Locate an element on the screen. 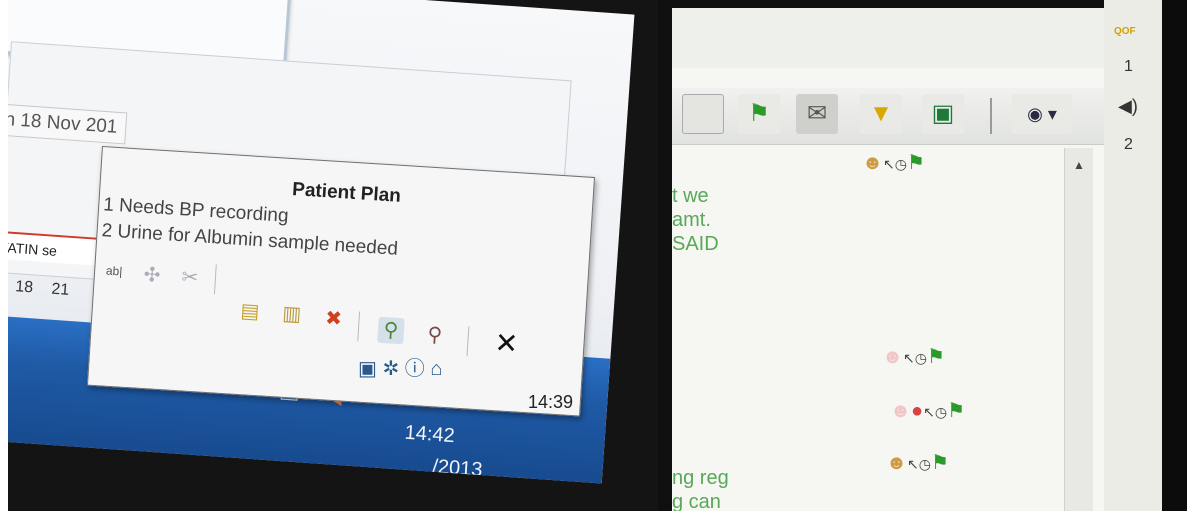 This screenshot has height=511, width=1187. zoom-document-icon: ⚲ is located at coordinates (435, 335).